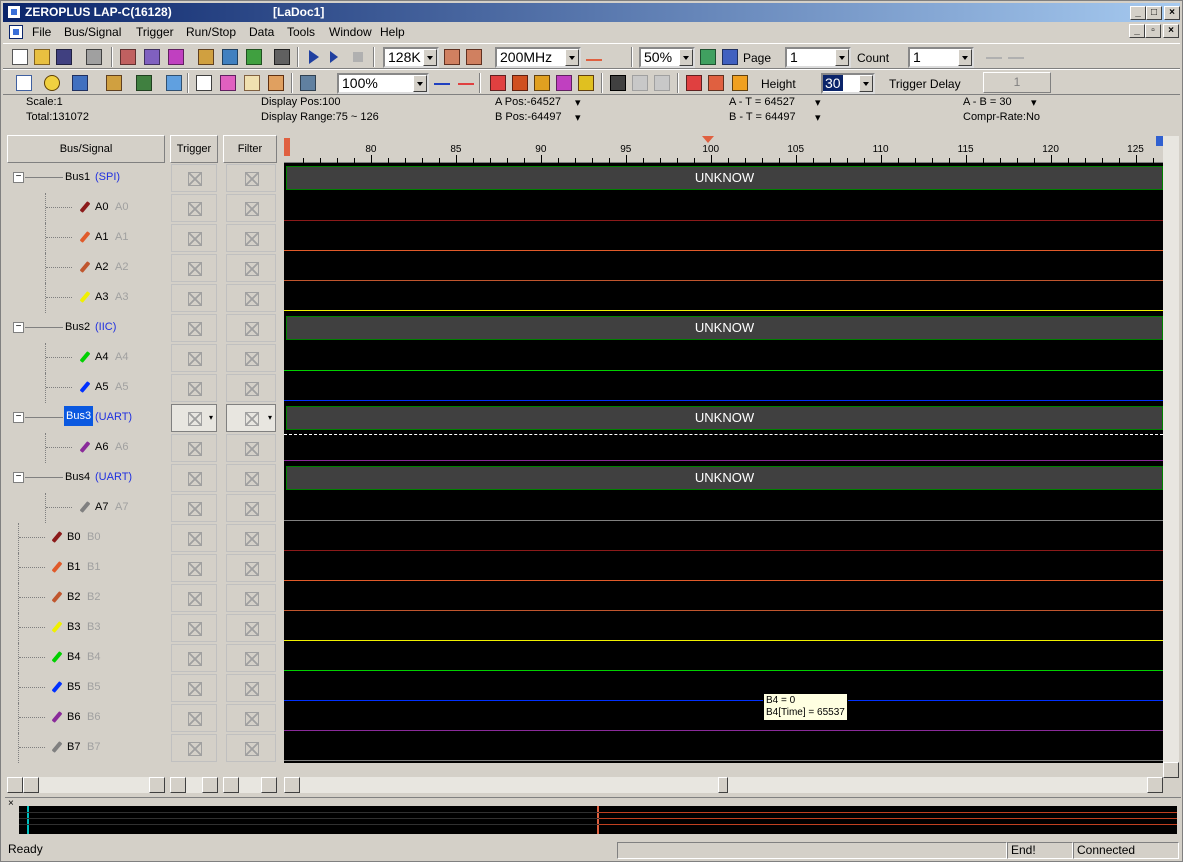 The width and height of the screenshot is (1183, 862). Describe the element at coordinates (24, 83) in the screenshot. I see `new-window-icon` at that location.